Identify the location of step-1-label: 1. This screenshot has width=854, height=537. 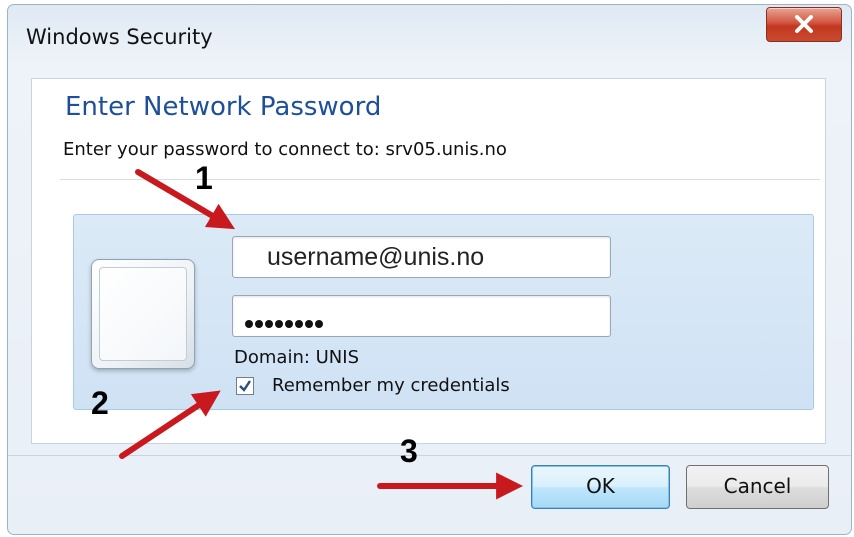
(204, 178).